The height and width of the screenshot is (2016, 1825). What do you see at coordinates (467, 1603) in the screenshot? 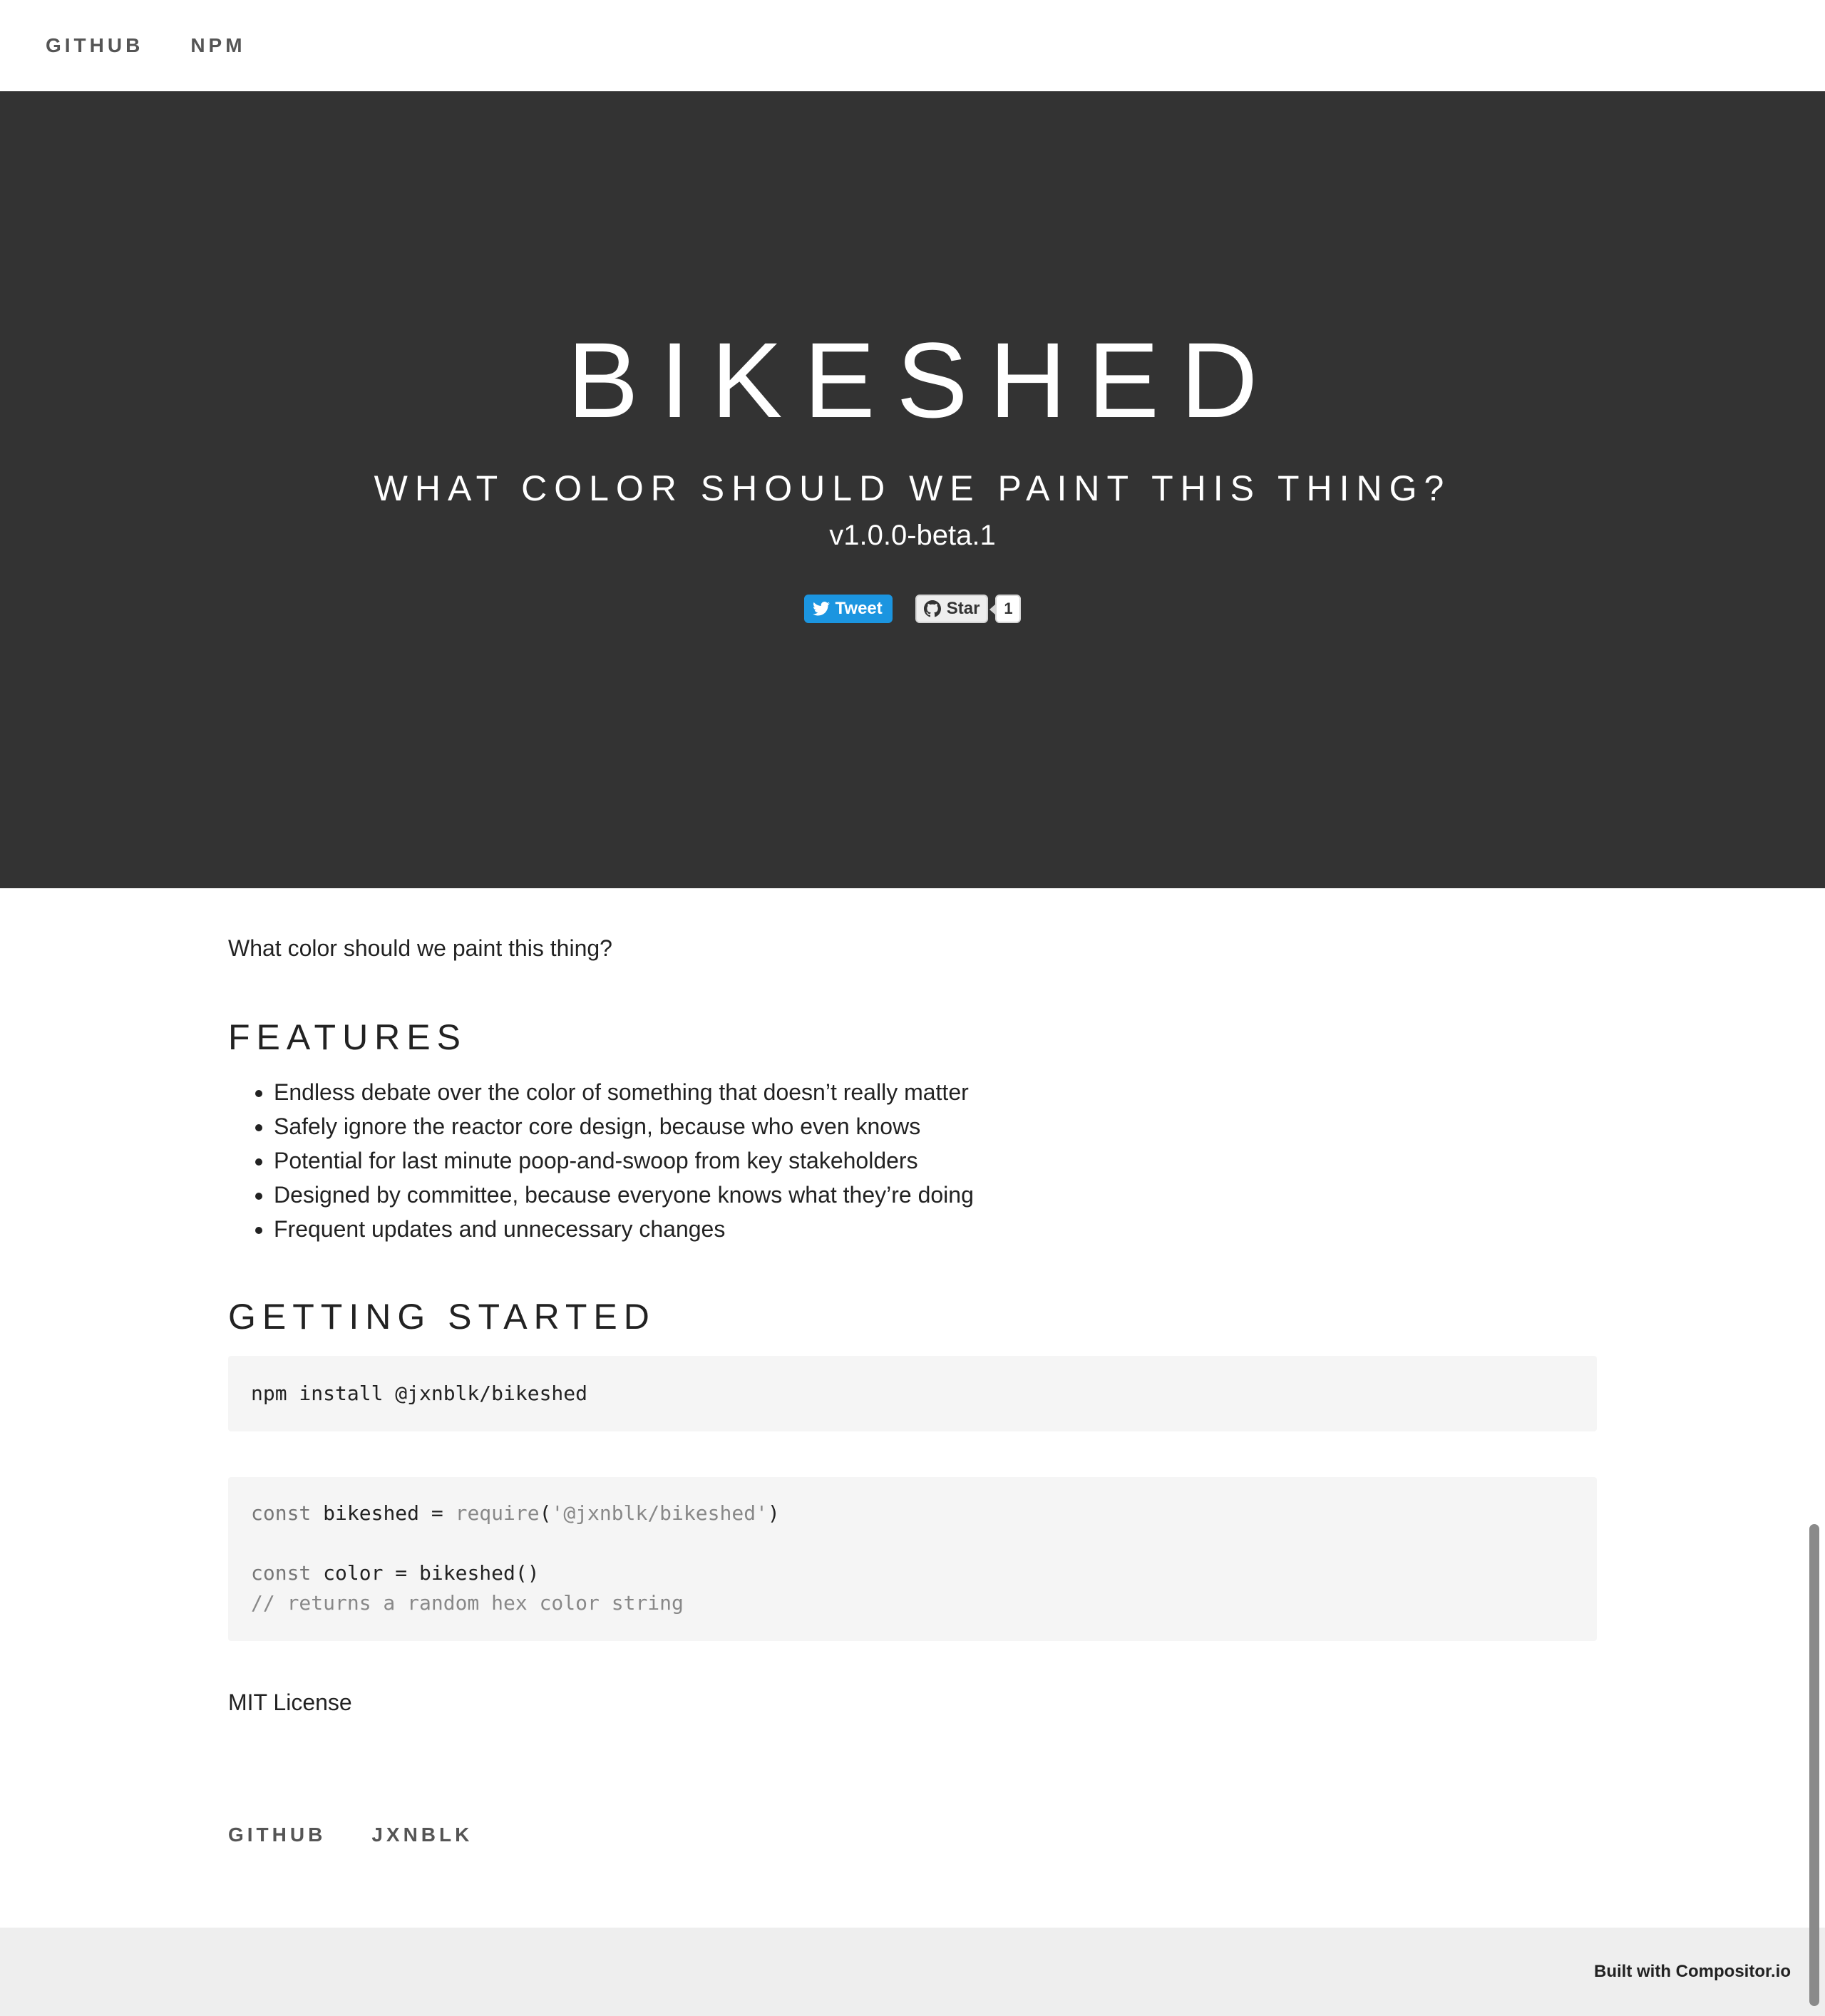
I see `code-comment: // returns a random hex color string` at bounding box center [467, 1603].